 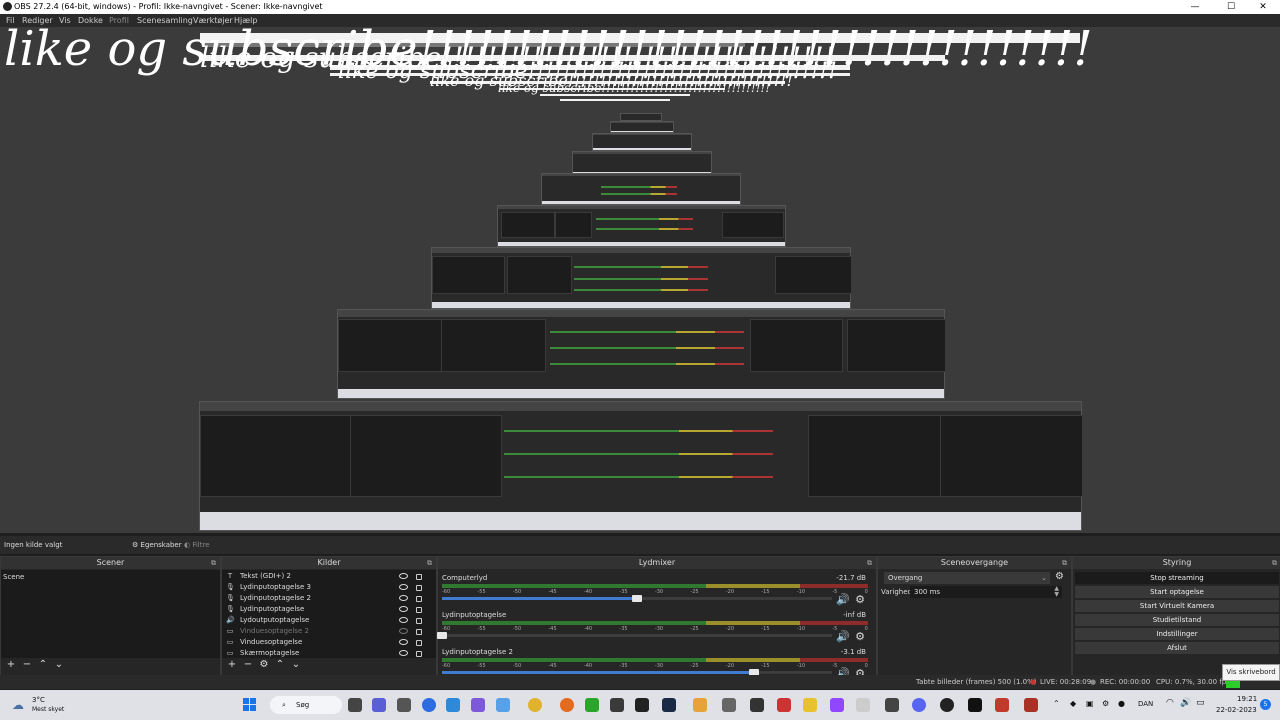 I want to click on move-up-icon: ⌃, so click(x=280, y=664).